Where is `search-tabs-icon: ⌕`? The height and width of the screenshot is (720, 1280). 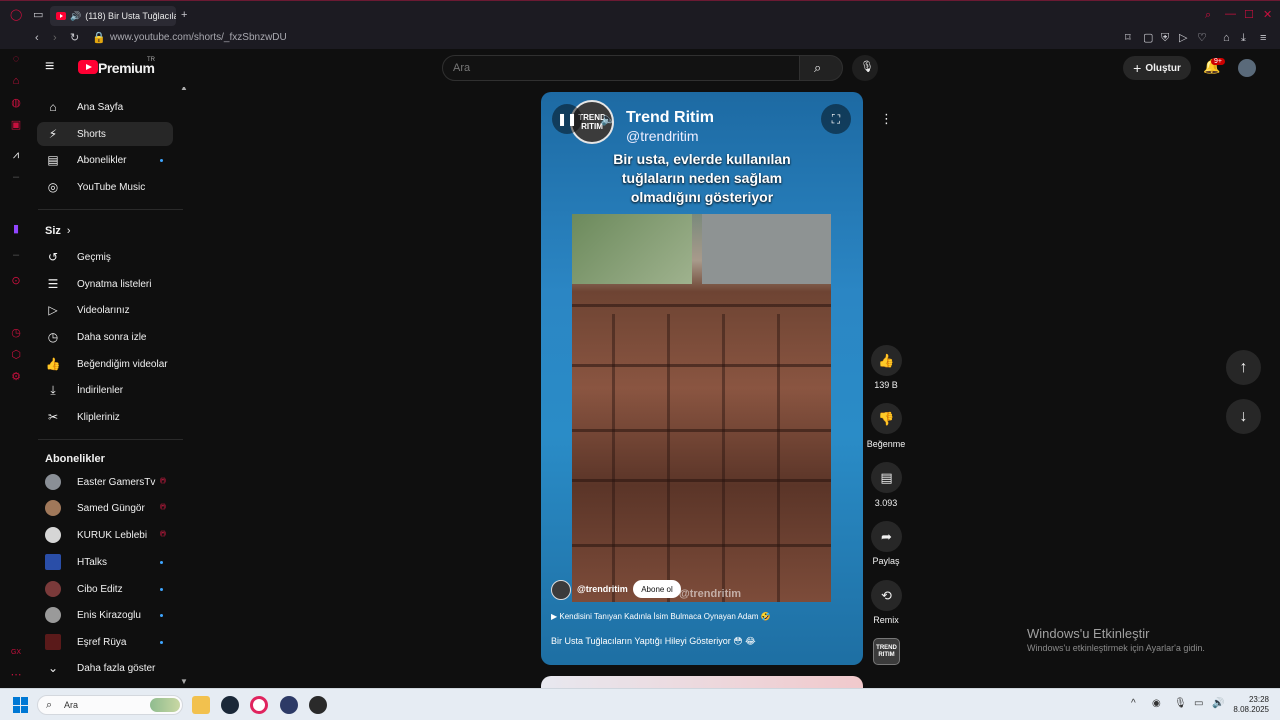
search-tabs-icon: ⌕ is located at coordinates (1208, 15).